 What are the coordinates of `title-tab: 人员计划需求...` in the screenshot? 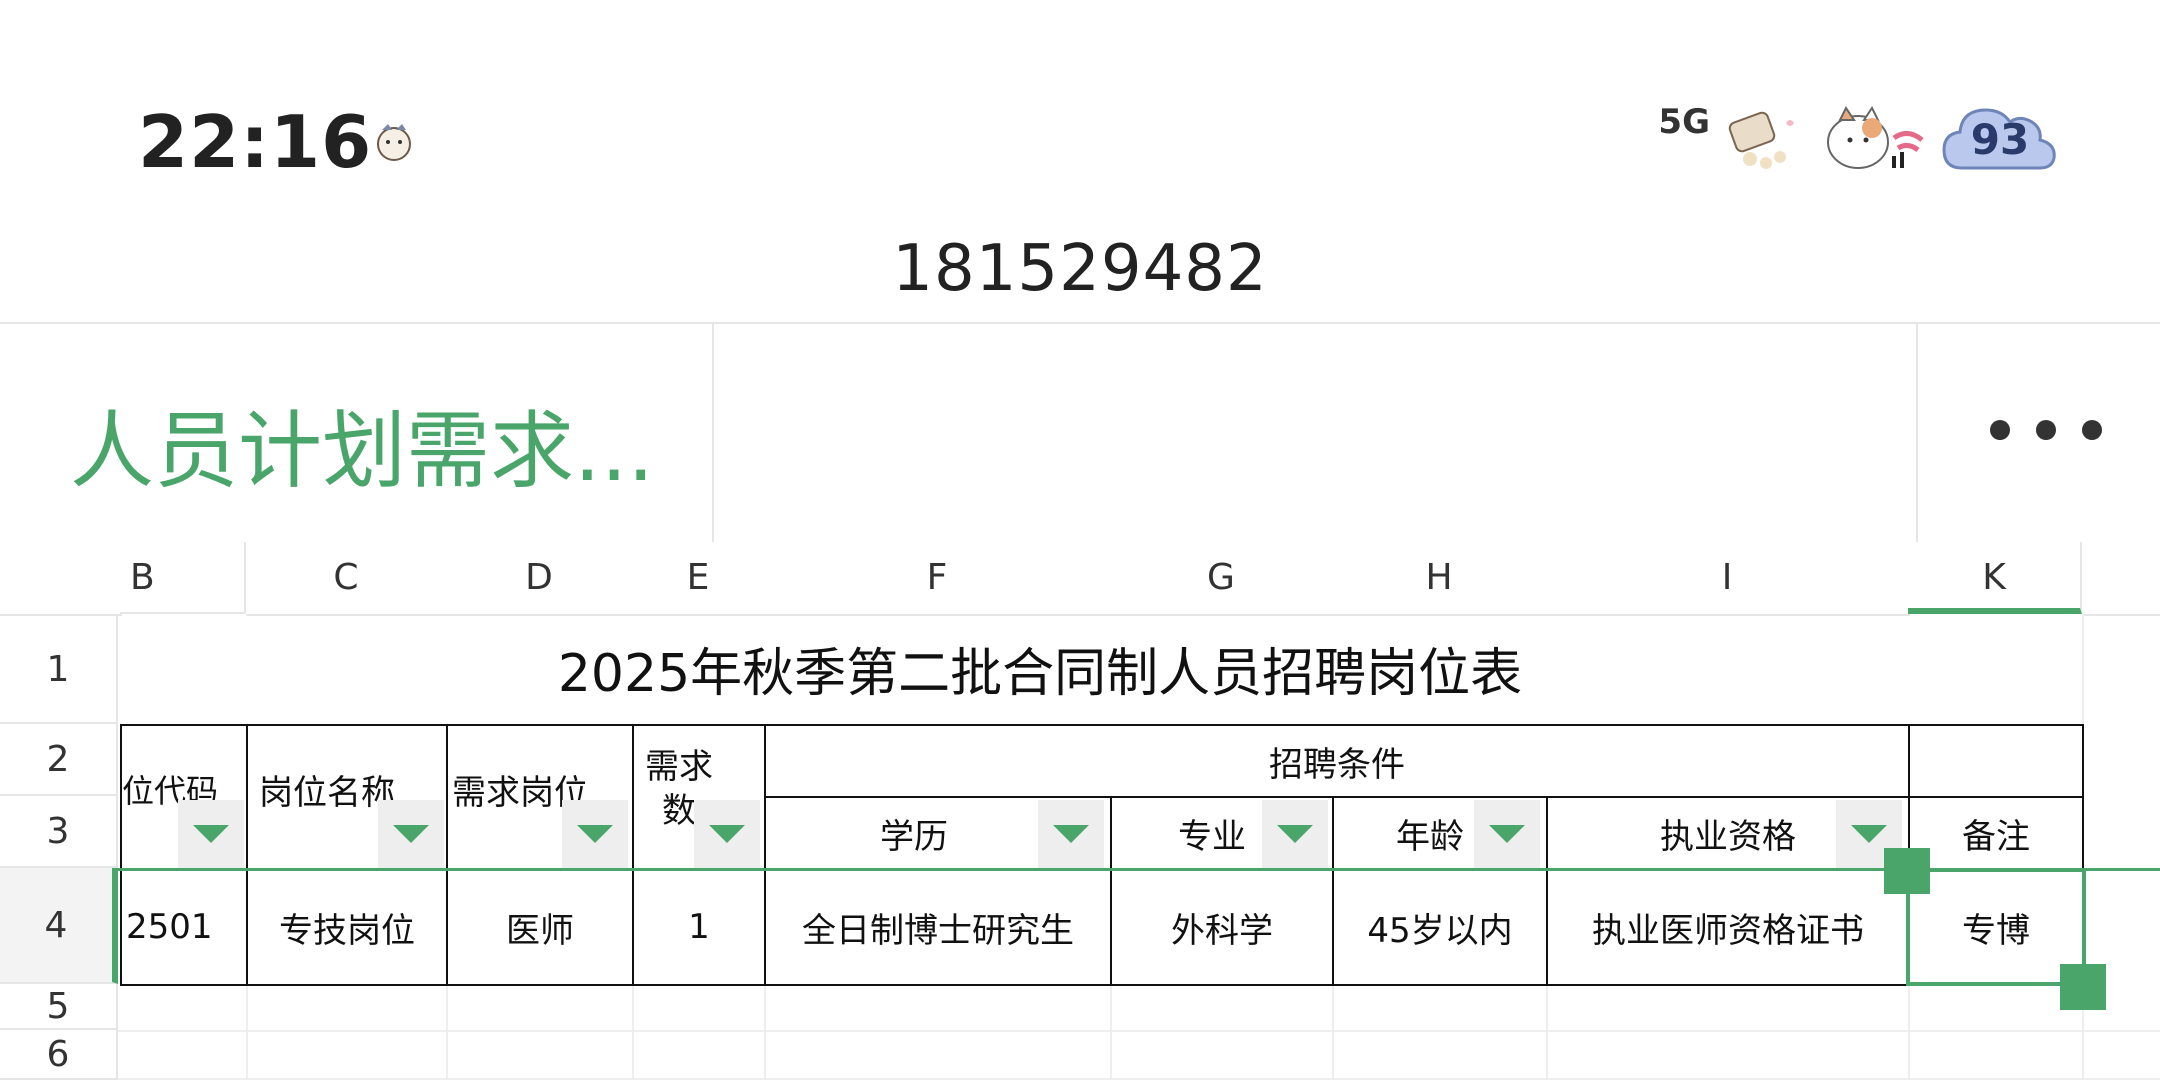 It's located at (357, 433).